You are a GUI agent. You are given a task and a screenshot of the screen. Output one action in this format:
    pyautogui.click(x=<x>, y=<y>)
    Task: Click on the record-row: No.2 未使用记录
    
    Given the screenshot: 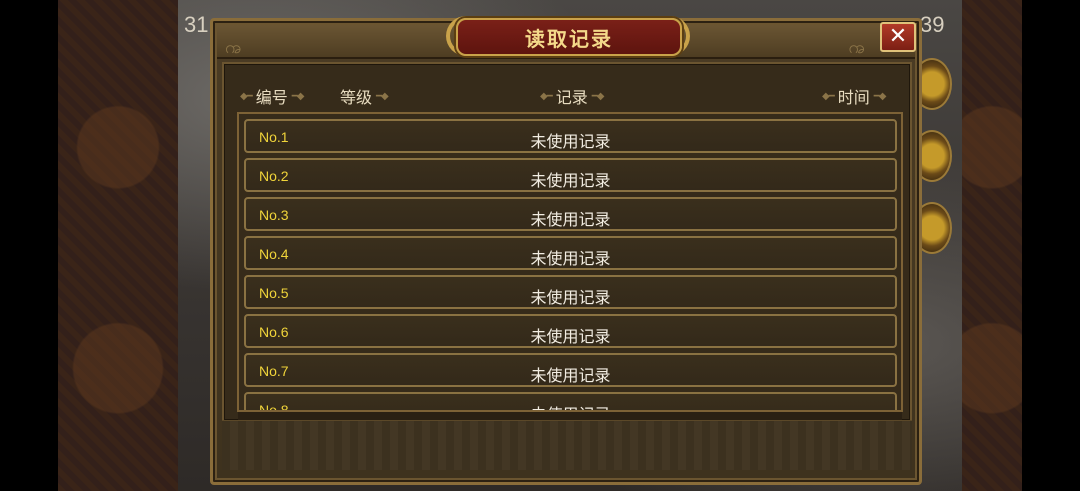 What is the action you would take?
    pyautogui.click(x=570, y=175)
    